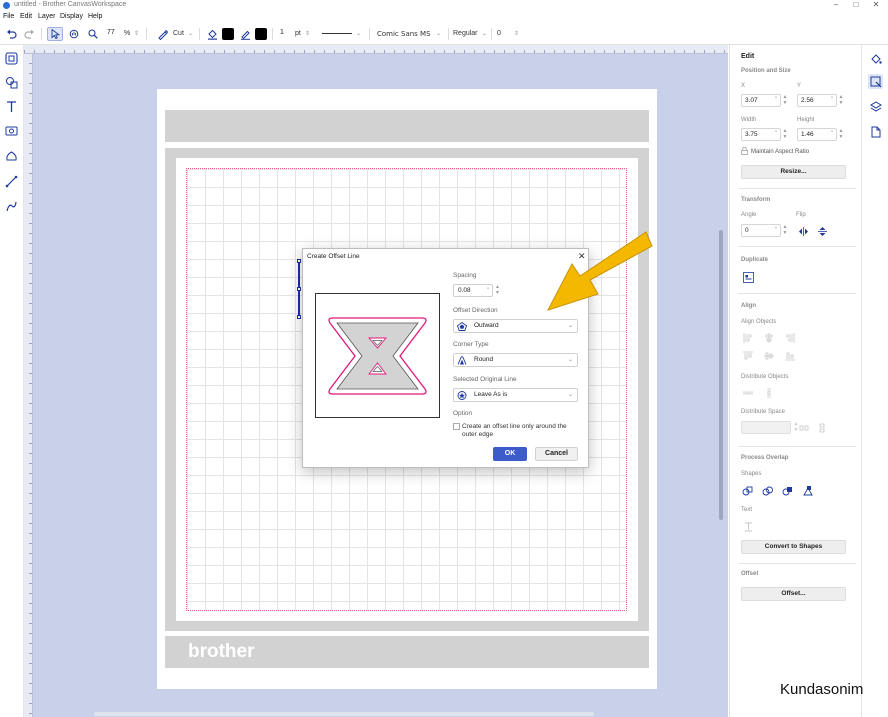  I want to click on maximize-icon: □, so click(856, 4).